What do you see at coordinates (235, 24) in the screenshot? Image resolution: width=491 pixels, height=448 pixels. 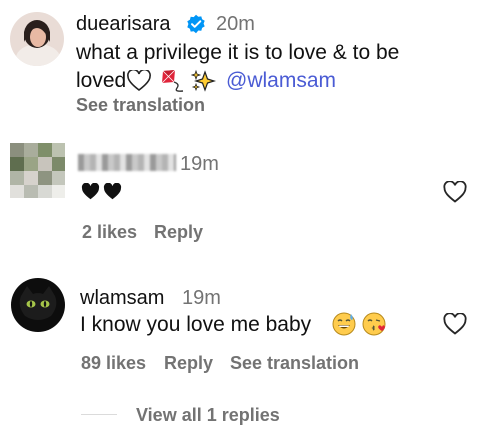 I see `caption-timestamp: 20m` at bounding box center [235, 24].